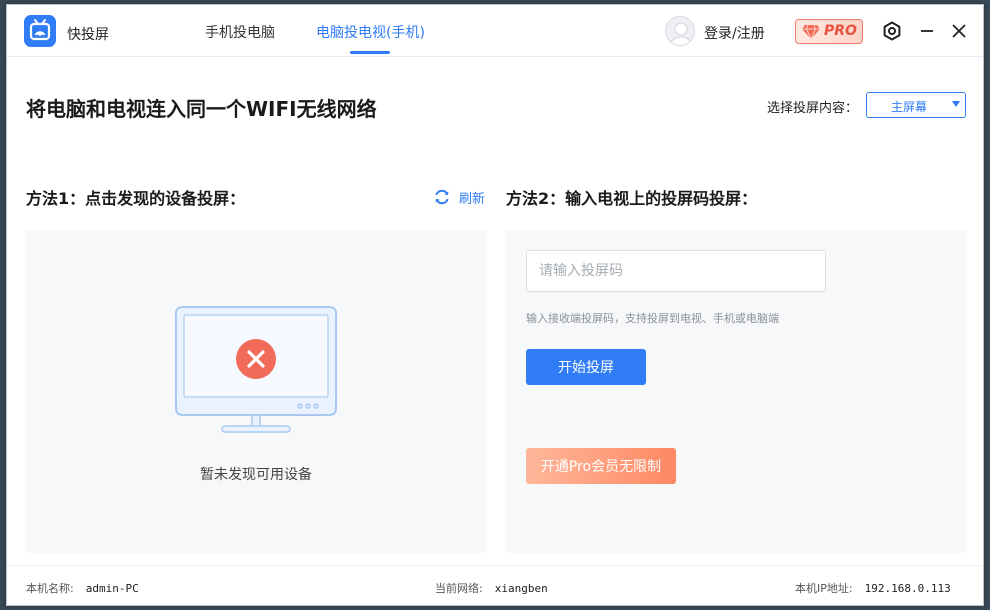  I want to click on pro-membership-button: 开通Pro会员无限制, so click(601, 466).